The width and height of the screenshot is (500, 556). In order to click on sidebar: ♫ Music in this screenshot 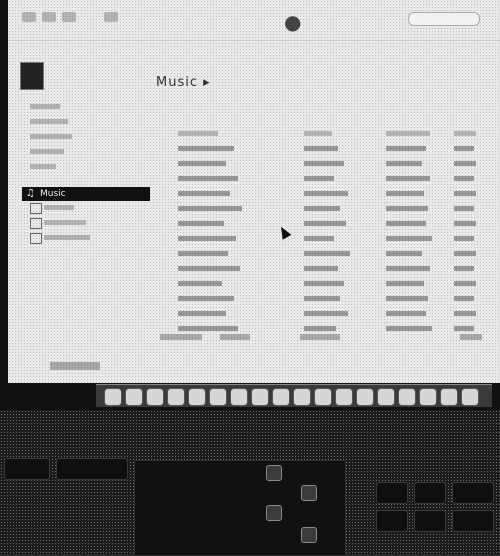, I will do `click(79, 173)`.